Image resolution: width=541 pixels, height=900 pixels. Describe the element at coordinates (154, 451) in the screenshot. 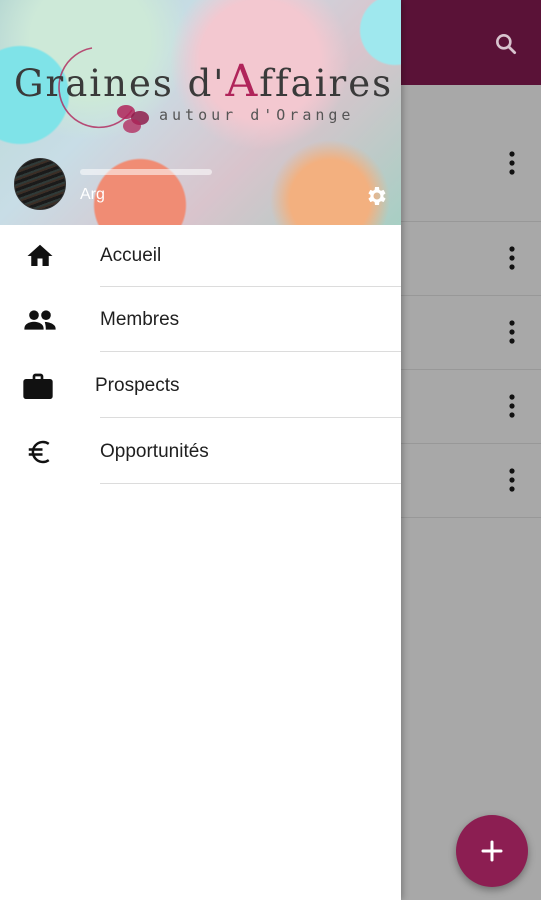

I see `menu-item-label: Opportunités` at that location.